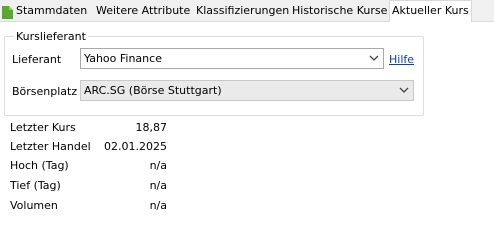 The width and height of the screenshot is (494, 240). I want to click on tab-klassifizierungen: Klassifizierungen, so click(242, 11).